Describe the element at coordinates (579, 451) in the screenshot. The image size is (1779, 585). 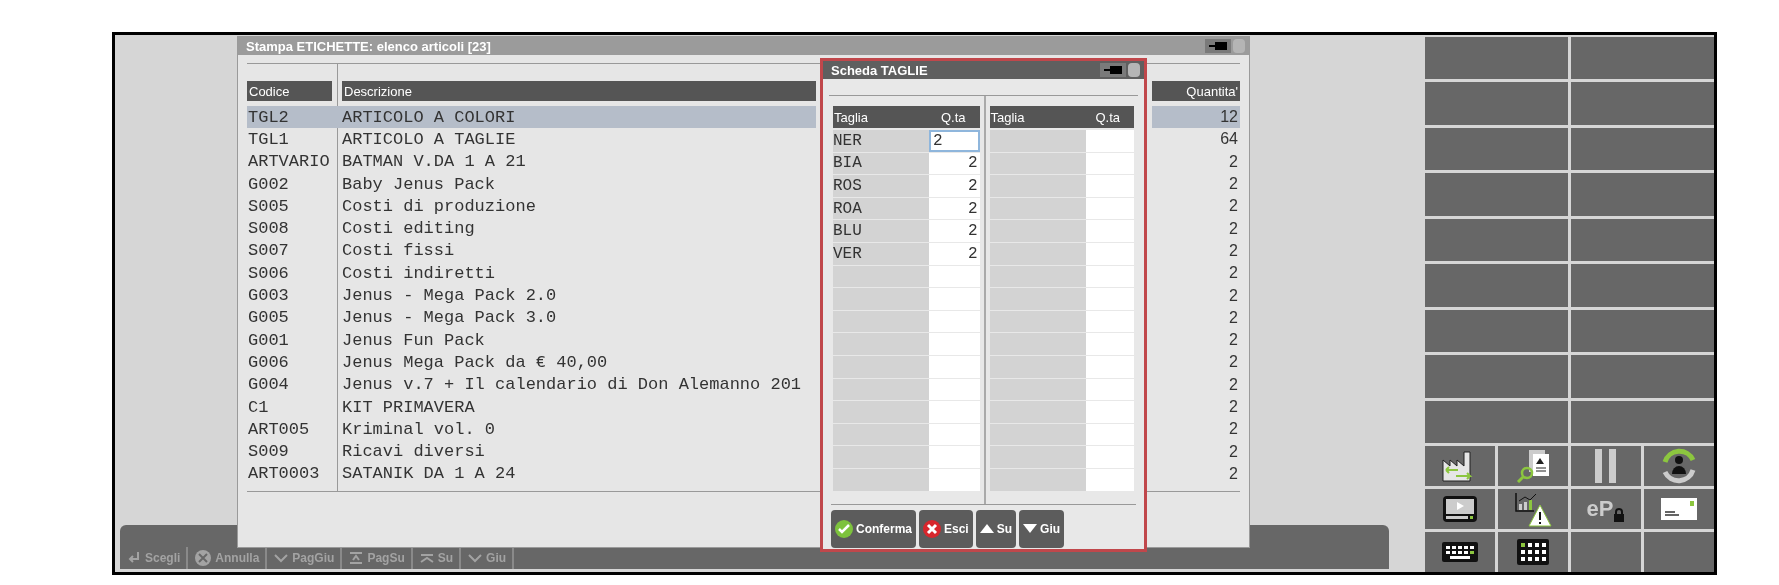
I see `table-cell: Ricavi diversi` at that location.